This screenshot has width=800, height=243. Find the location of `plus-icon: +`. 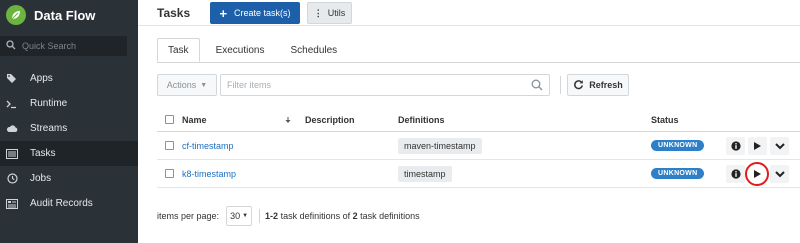

plus-icon: + is located at coordinates (223, 13).